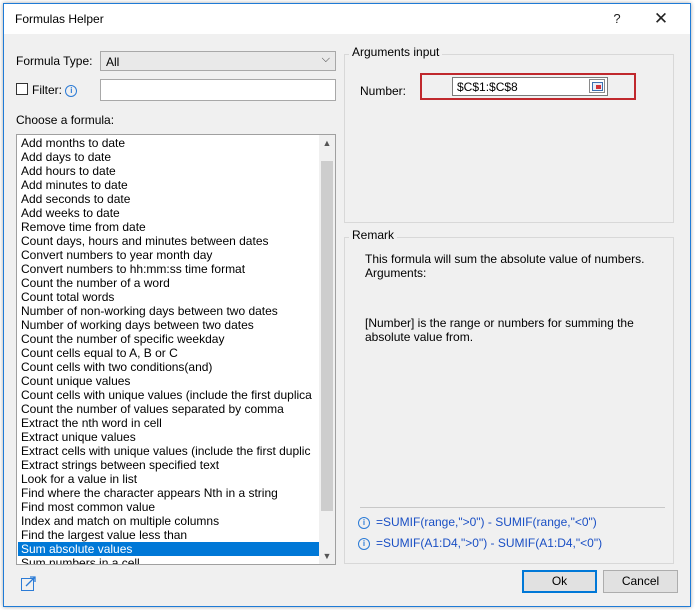 The image size is (695, 610). What do you see at coordinates (168, 157) in the screenshot?
I see `formula-list-item: Add days to date` at bounding box center [168, 157].